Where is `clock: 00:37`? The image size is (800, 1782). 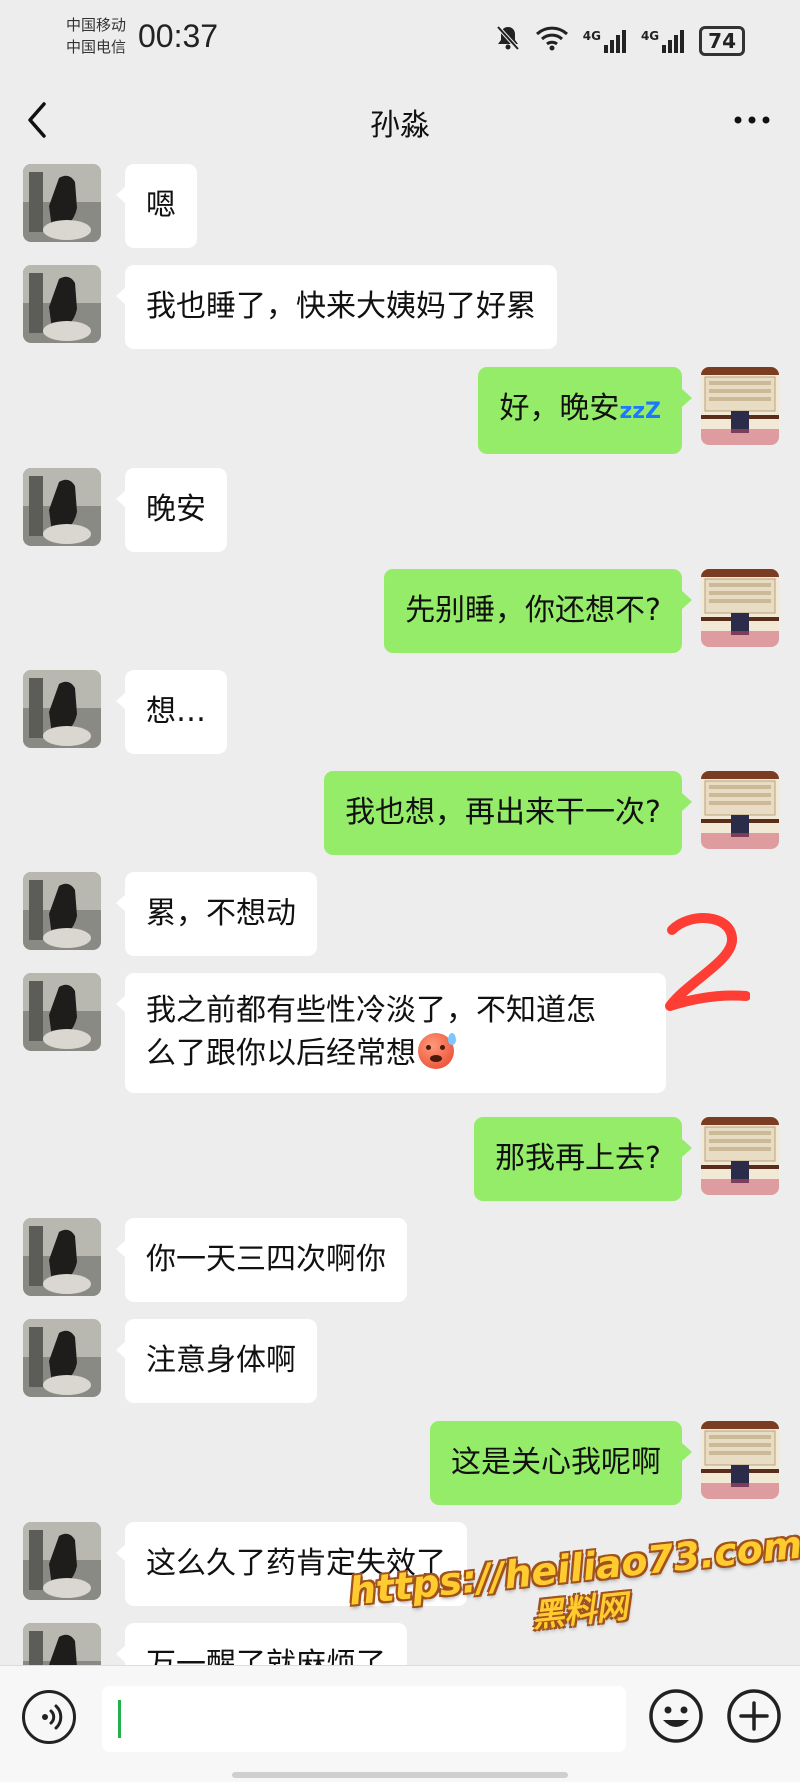
clock: 00:37 is located at coordinates (178, 36).